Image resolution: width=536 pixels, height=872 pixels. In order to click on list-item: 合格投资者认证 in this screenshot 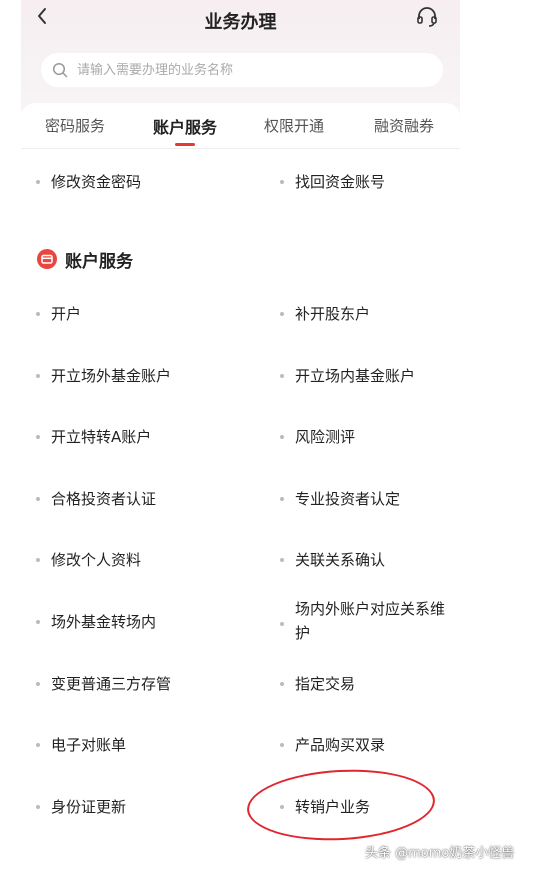, I will do `click(96, 499)`.